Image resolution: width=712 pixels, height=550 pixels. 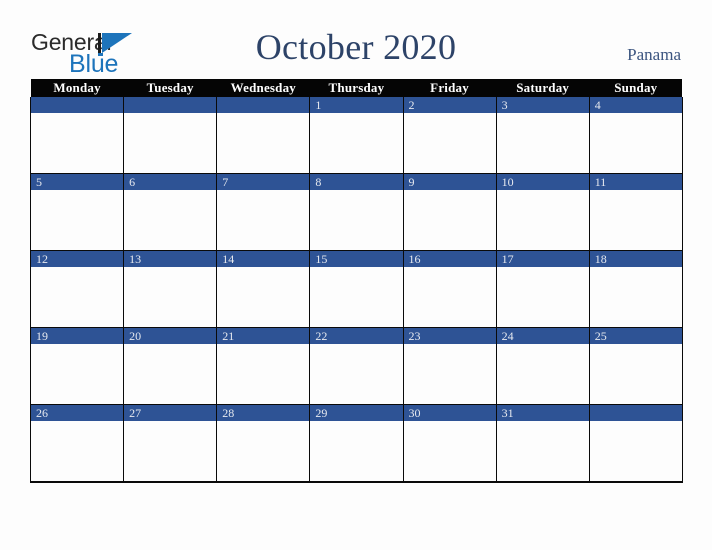 What do you see at coordinates (263, 336) in the screenshot?
I see `day-number: 21` at bounding box center [263, 336].